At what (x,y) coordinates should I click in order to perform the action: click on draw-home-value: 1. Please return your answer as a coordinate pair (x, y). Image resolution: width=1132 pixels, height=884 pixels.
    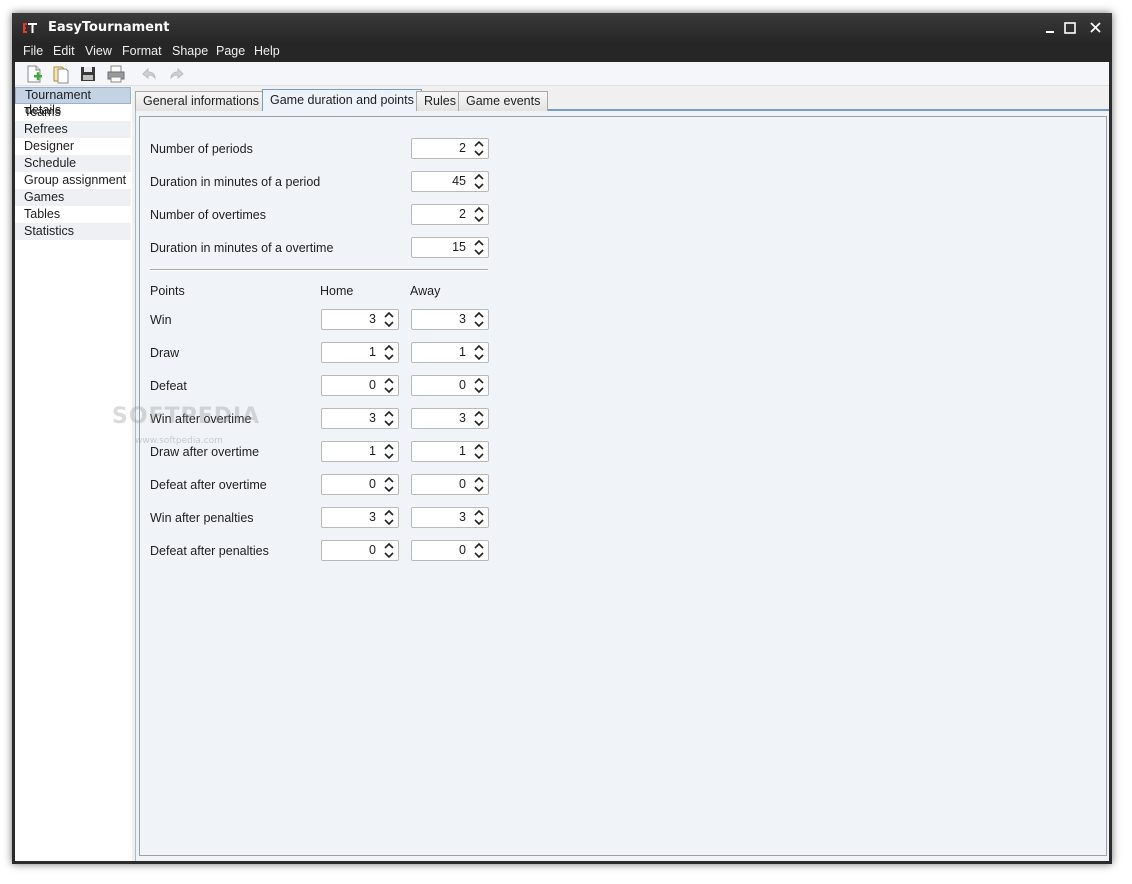
    Looking at the image, I should click on (372, 352).